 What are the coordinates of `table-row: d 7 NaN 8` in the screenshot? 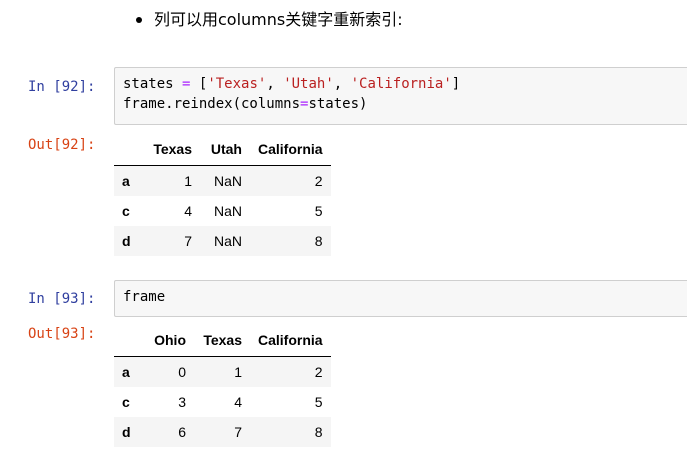 It's located at (222, 241).